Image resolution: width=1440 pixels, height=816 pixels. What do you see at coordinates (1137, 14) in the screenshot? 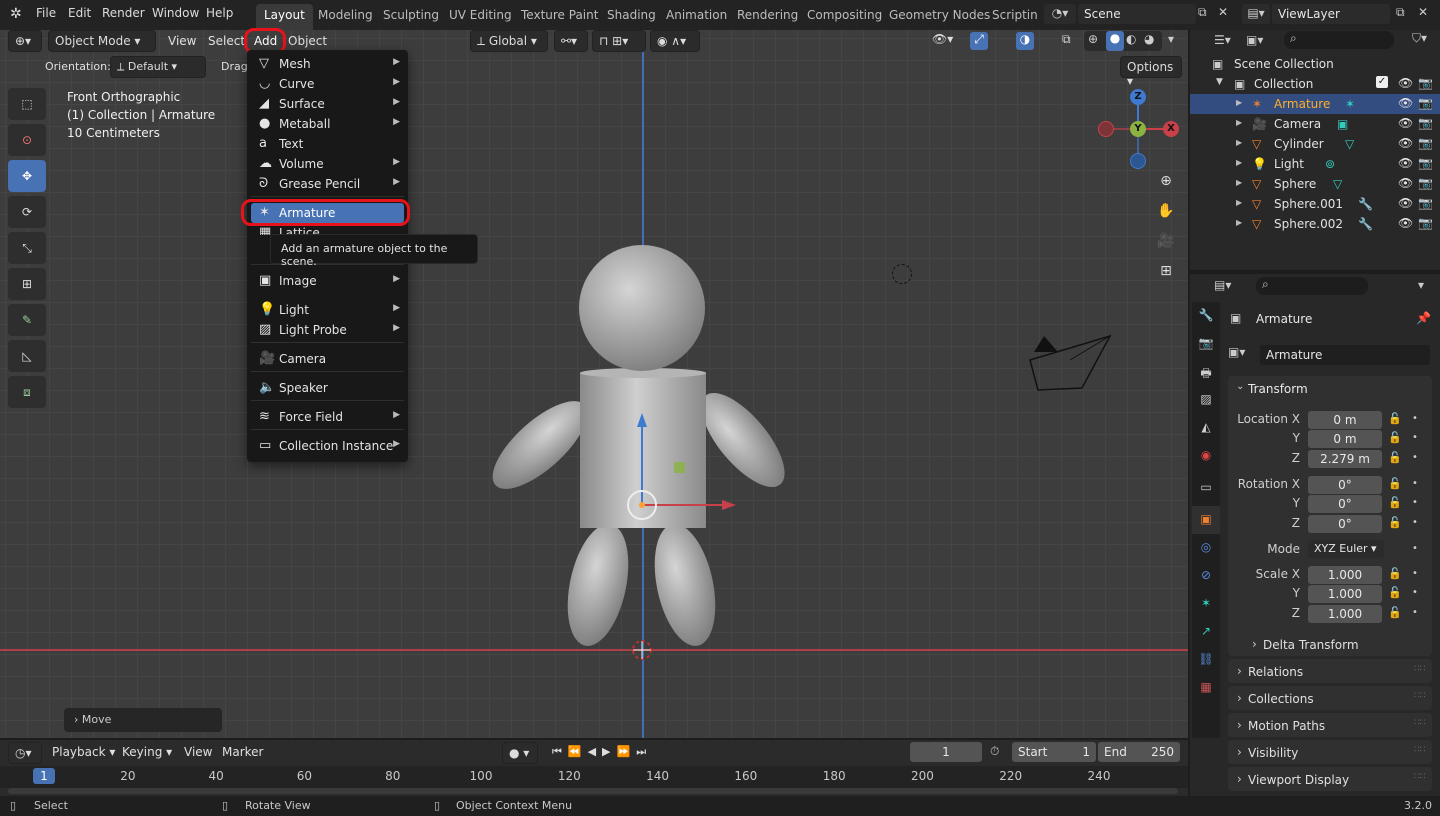
I see `scene-field: Scene` at bounding box center [1137, 14].